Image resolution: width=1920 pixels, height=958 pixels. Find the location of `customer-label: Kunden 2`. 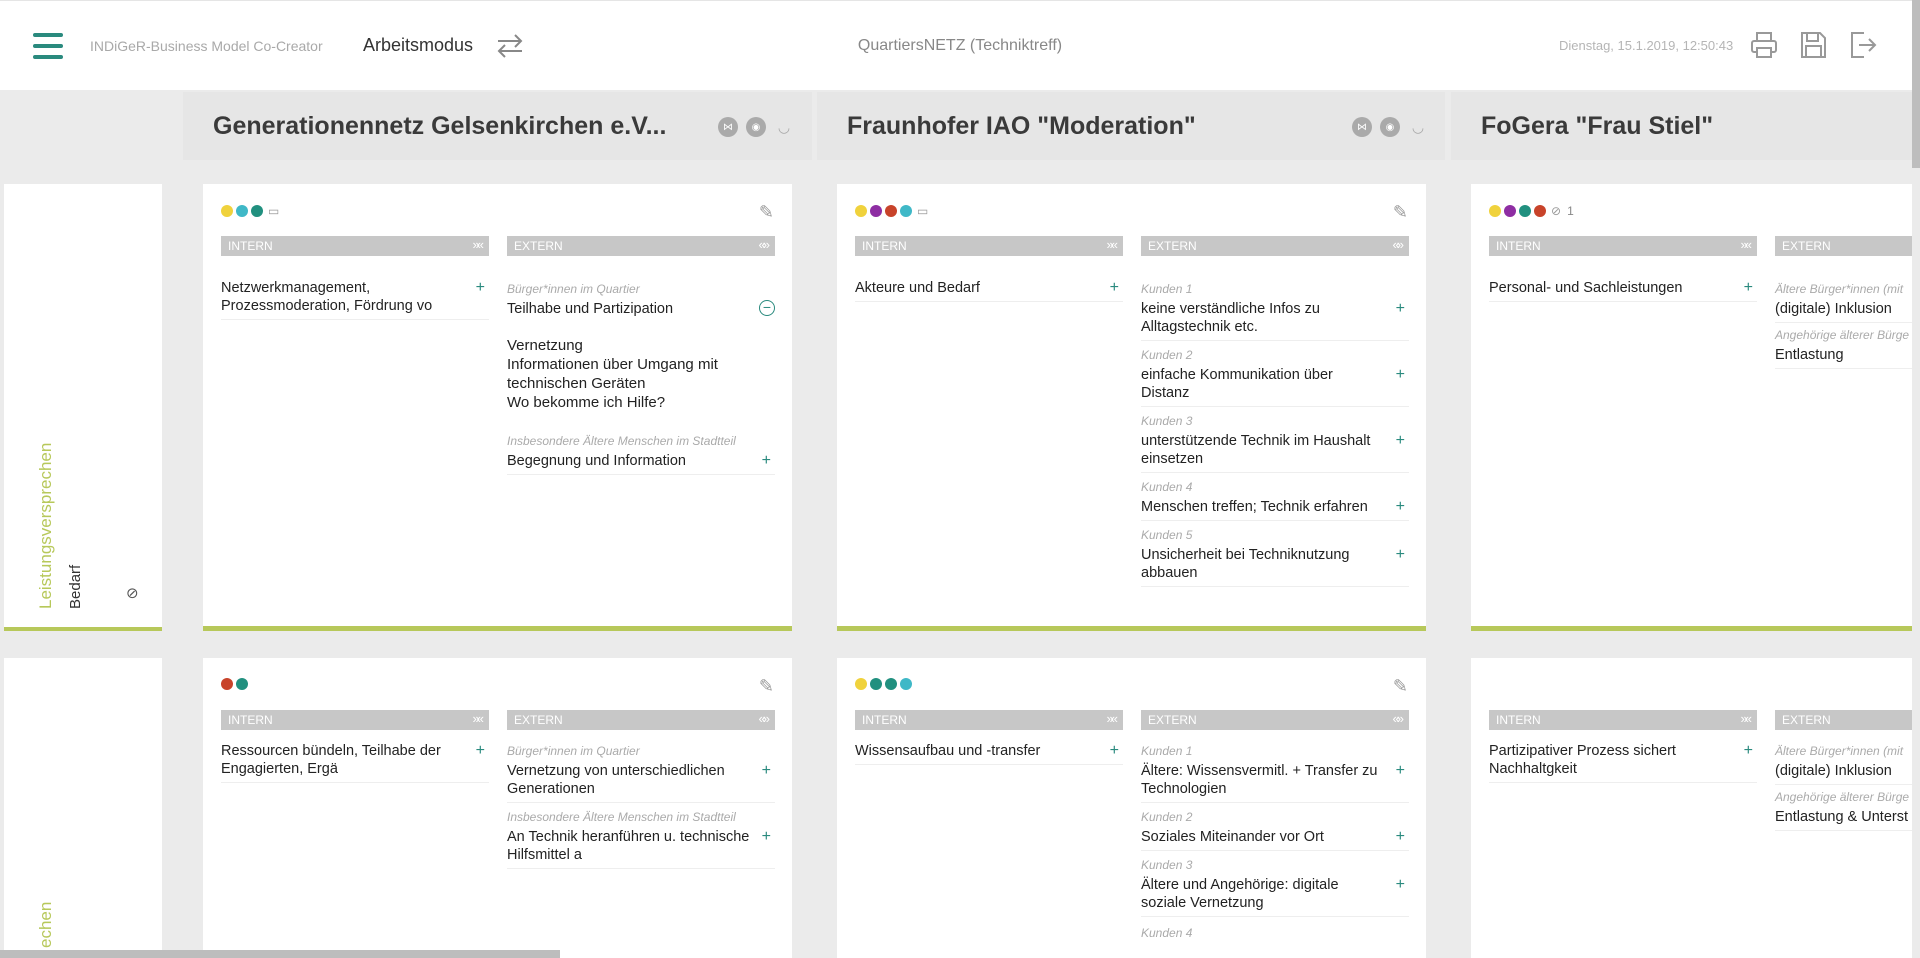

customer-label: Kunden 2 is located at coordinates (1167, 355).